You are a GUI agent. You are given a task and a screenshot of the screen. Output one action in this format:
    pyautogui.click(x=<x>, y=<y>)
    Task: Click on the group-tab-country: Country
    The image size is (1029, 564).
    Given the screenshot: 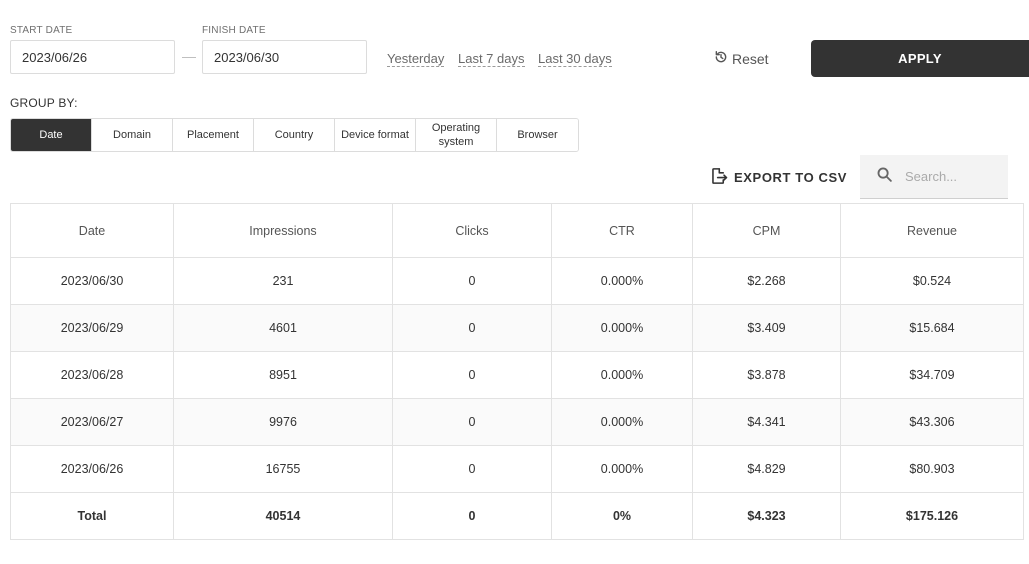 What is the action you would take?
    pyautogui.click(x=294, y=135)
    